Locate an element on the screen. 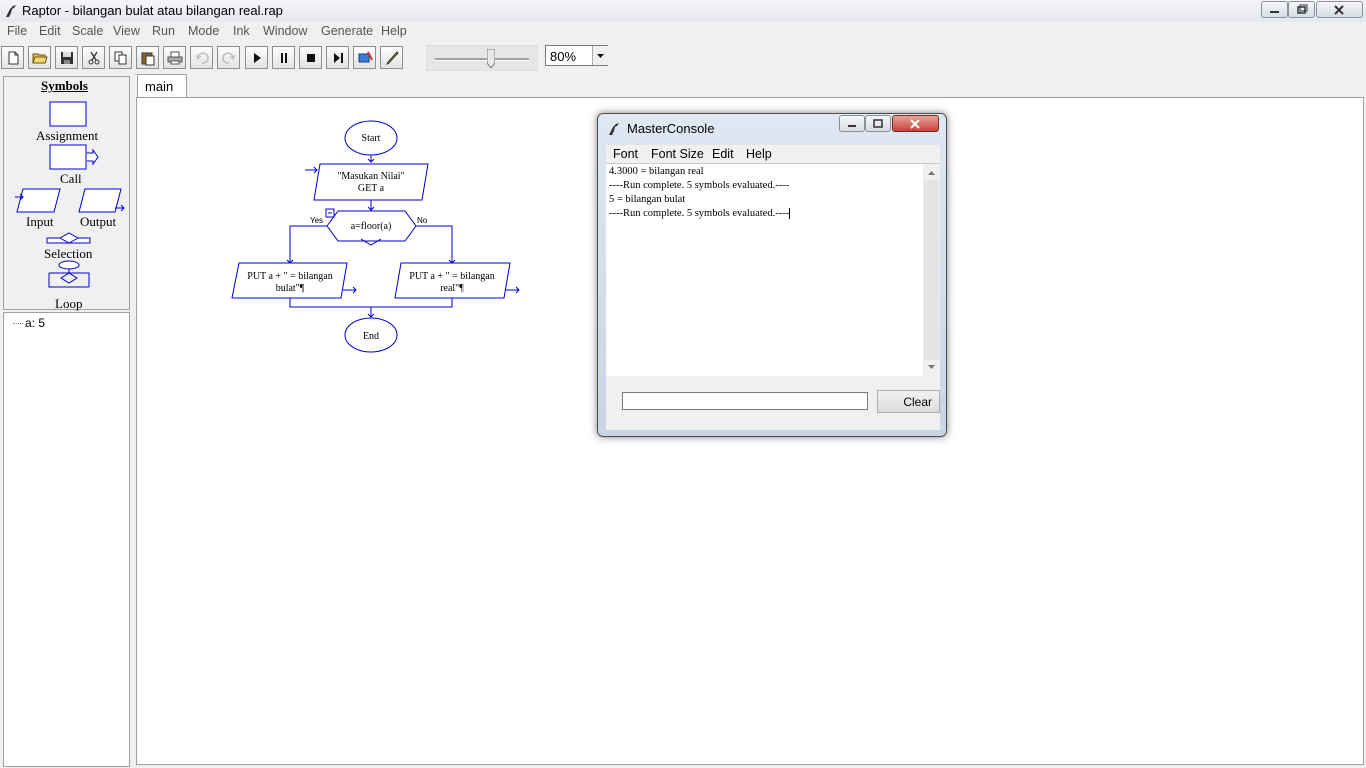  print-button is located at coordinates (174, 57).